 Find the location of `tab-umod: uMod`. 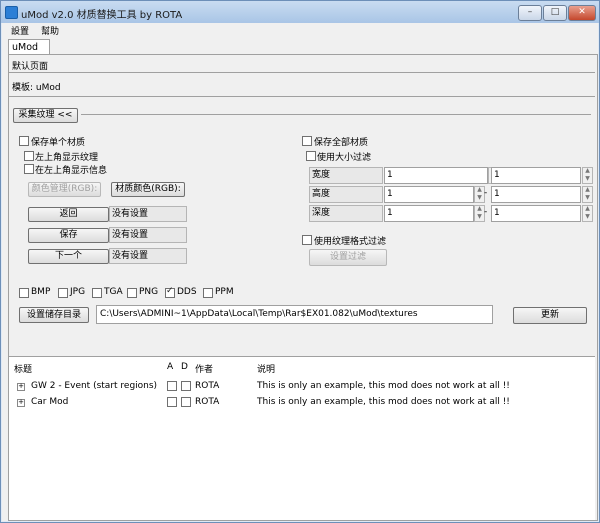

tab-umod: uMod is located at coordinates (29, 47).